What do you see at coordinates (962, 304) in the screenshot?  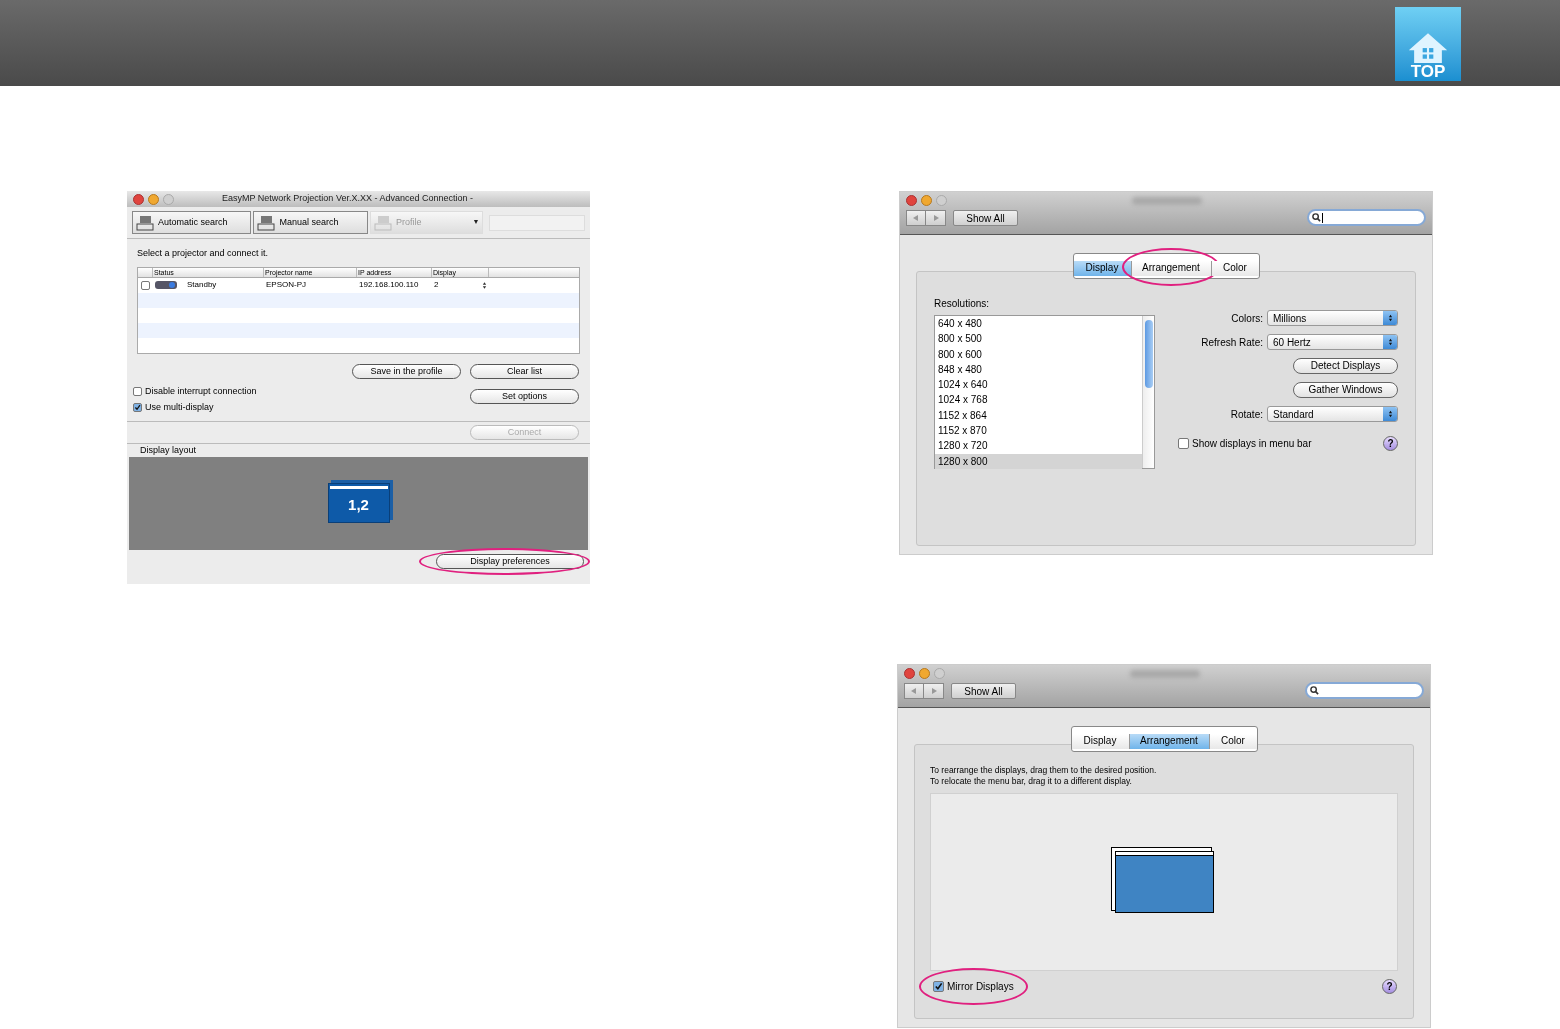 I see `field-label: Resolutions:` at bounding box center [962, 304].